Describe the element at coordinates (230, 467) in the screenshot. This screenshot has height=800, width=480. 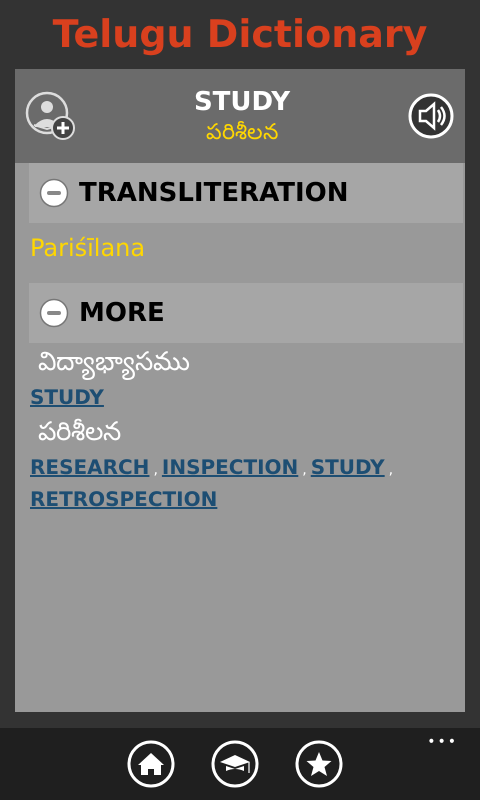
I see `word-link: INSPECTION` at that location.